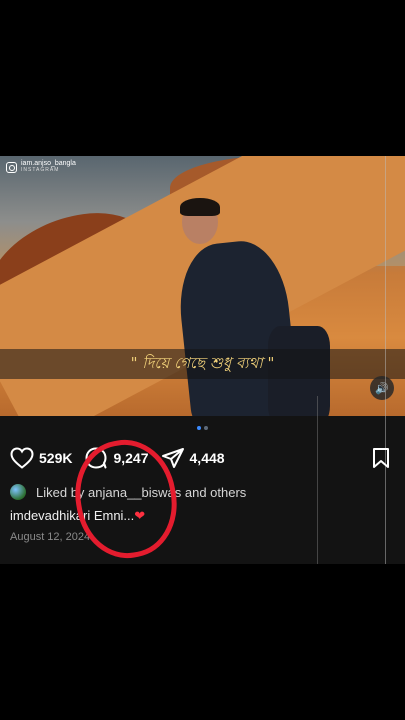  I want to click on watermark-platform: INSTAGRAM, so click(40, 170).